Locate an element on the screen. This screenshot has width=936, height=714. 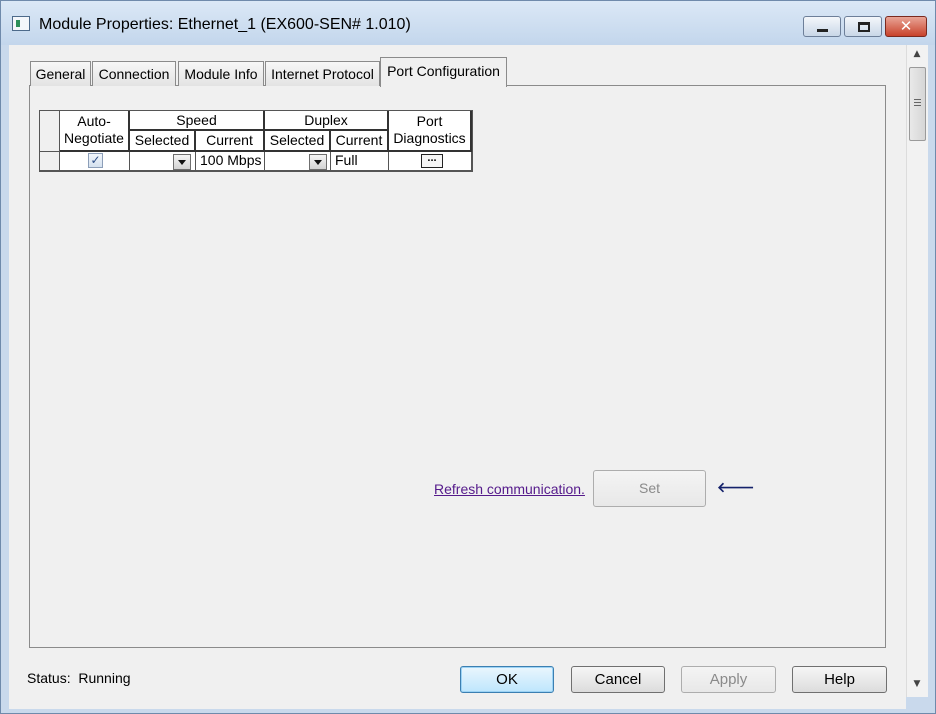
auto-negotiate-header: Auto- Negotiate is located at coordinates (95, 131).